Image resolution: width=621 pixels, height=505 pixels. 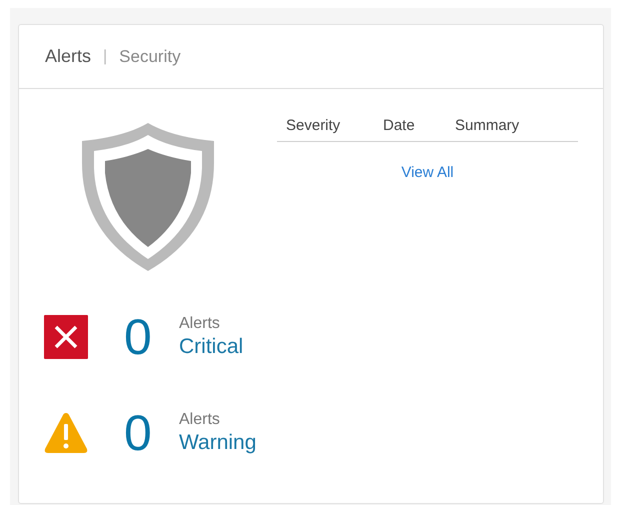 I want to click on card-subtitle: Security, so click(x=150, y=57).